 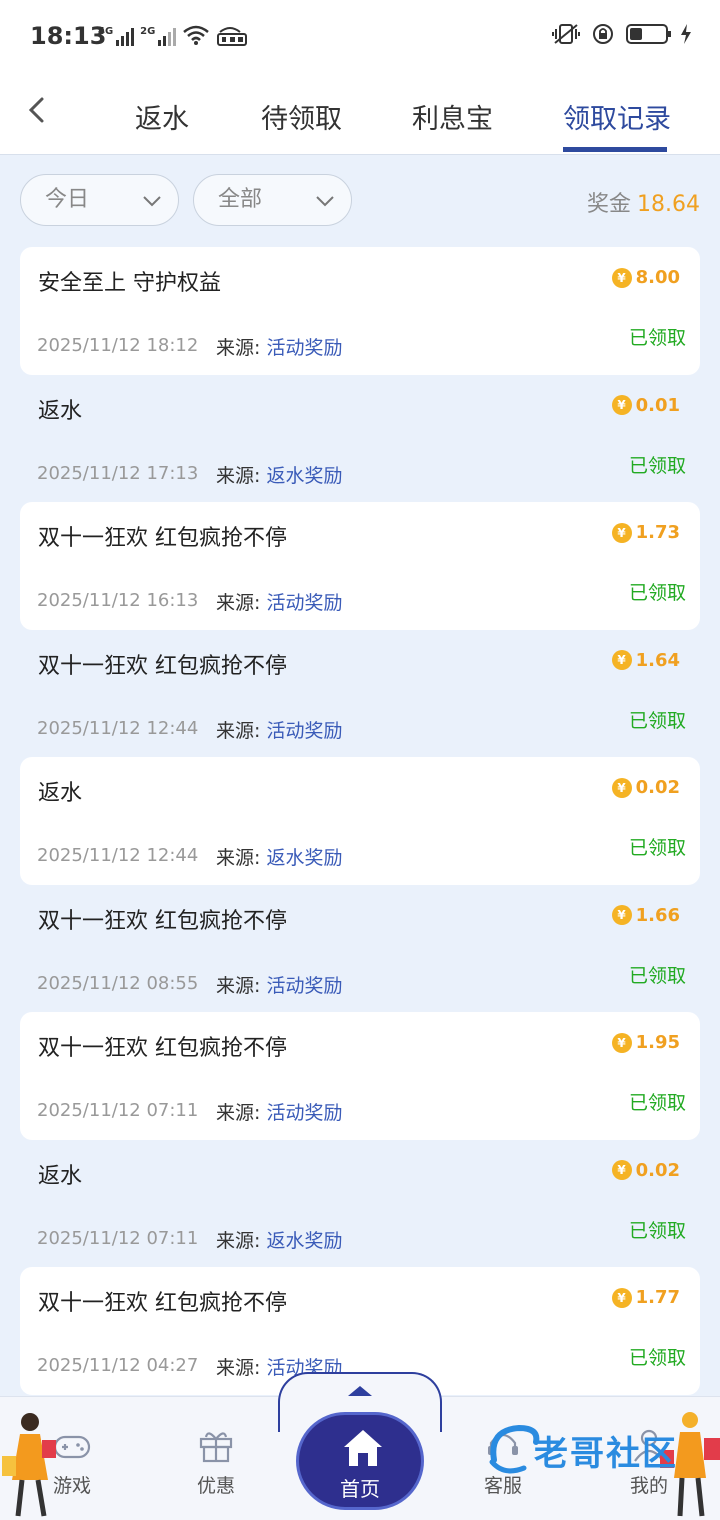 What do you see at coordinates (360, 1461) in the screenshot?
I see `nav-home-button: 首页` at bounding box center [360, 1461].